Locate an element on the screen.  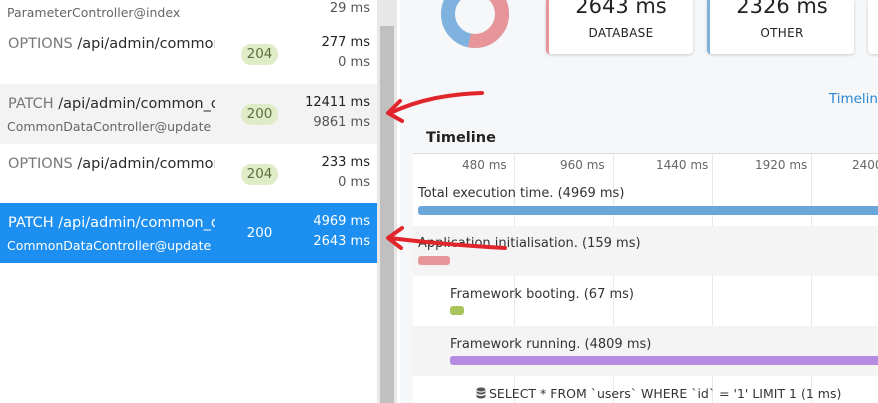
annotation-arrows is located at coordinates (446, 170).